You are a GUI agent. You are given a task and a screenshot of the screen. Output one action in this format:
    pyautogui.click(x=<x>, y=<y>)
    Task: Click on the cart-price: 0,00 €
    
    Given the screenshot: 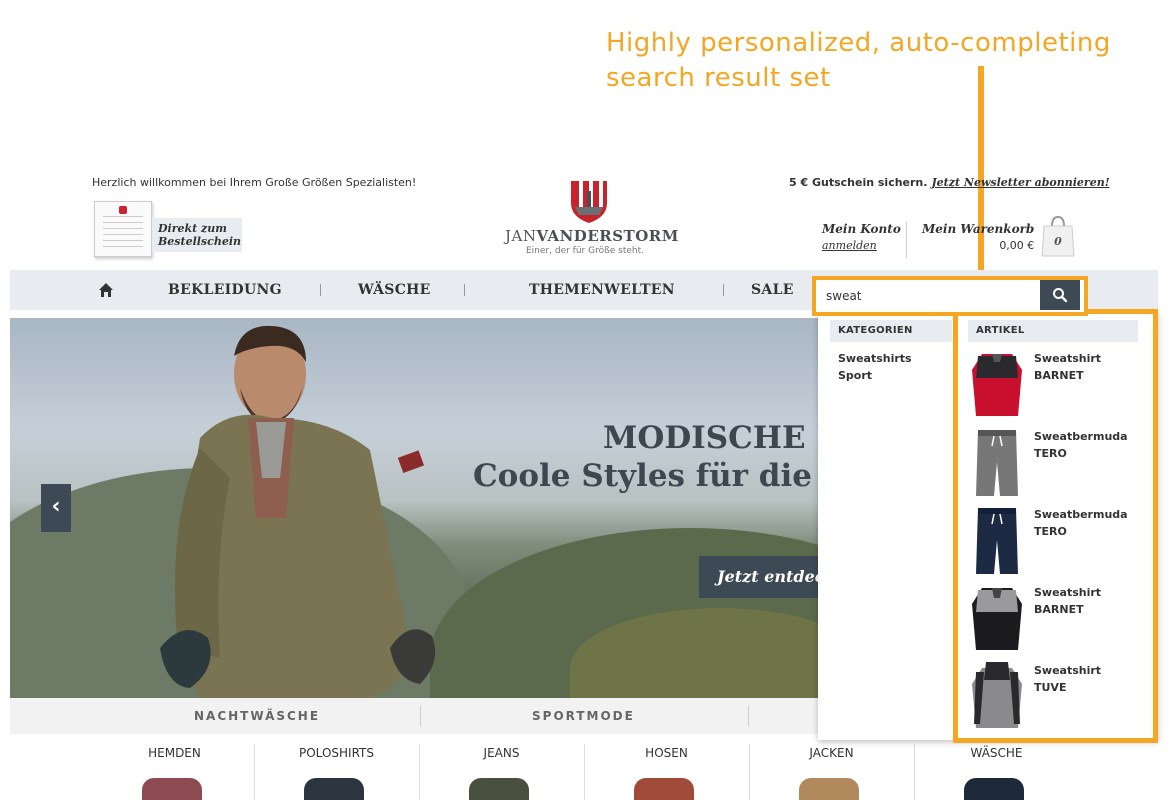 What is the action you would take?
    pyautogui.click(x=1017, y=245)
    